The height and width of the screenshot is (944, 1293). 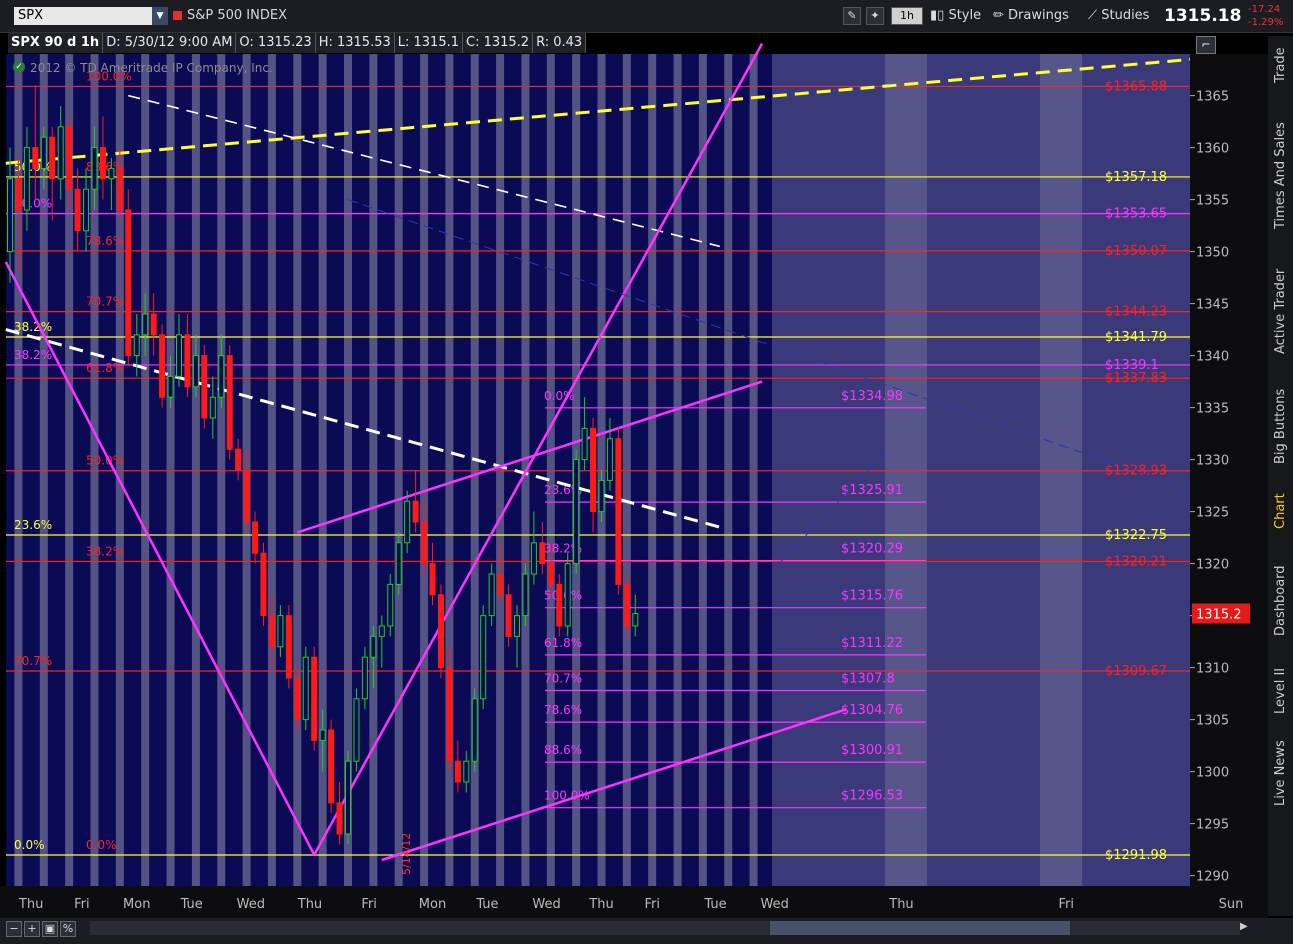 I want to click on percent-scale-icon: %, so click(x=68, y=929).